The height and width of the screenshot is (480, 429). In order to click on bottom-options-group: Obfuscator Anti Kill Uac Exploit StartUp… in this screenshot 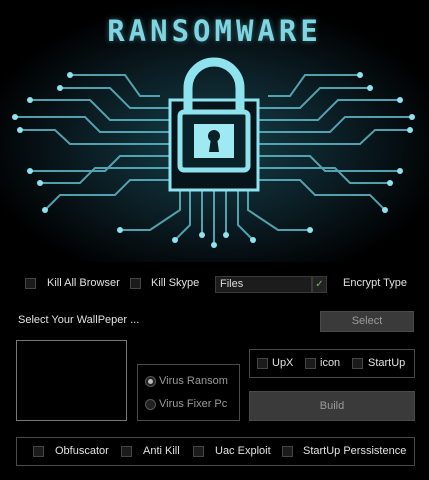, I will do `click(215, 451)`.